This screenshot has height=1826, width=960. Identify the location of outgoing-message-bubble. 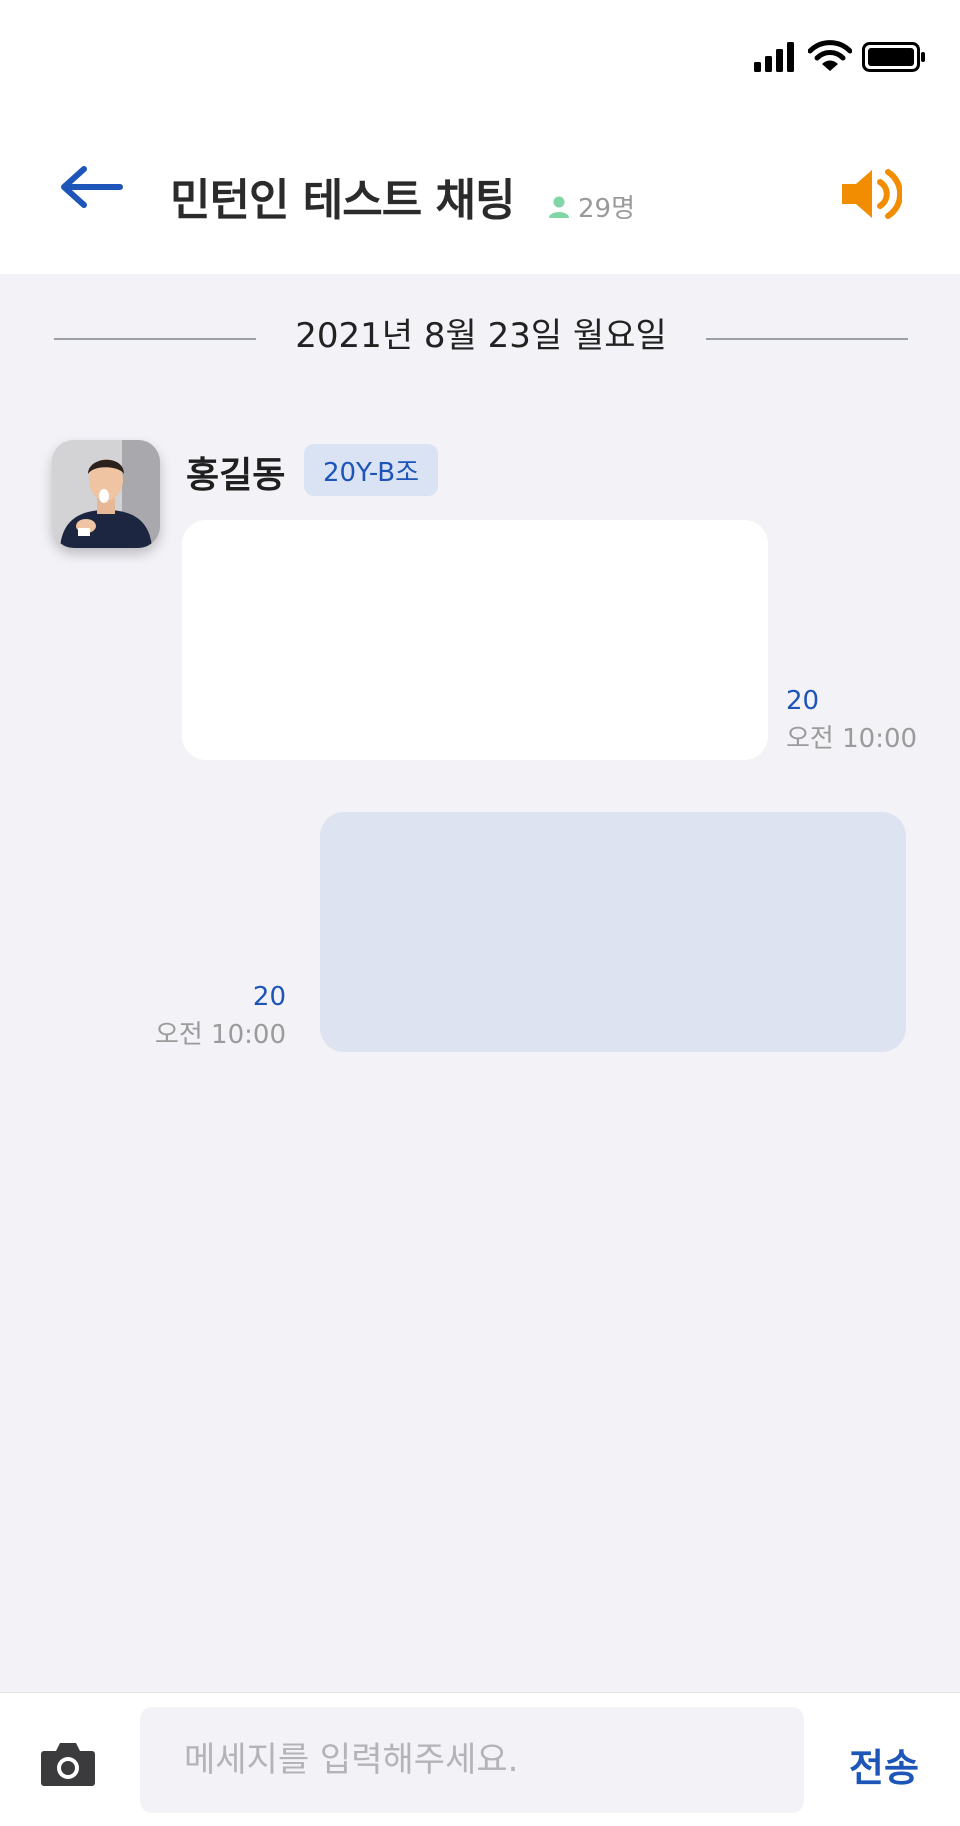
(613, 932).